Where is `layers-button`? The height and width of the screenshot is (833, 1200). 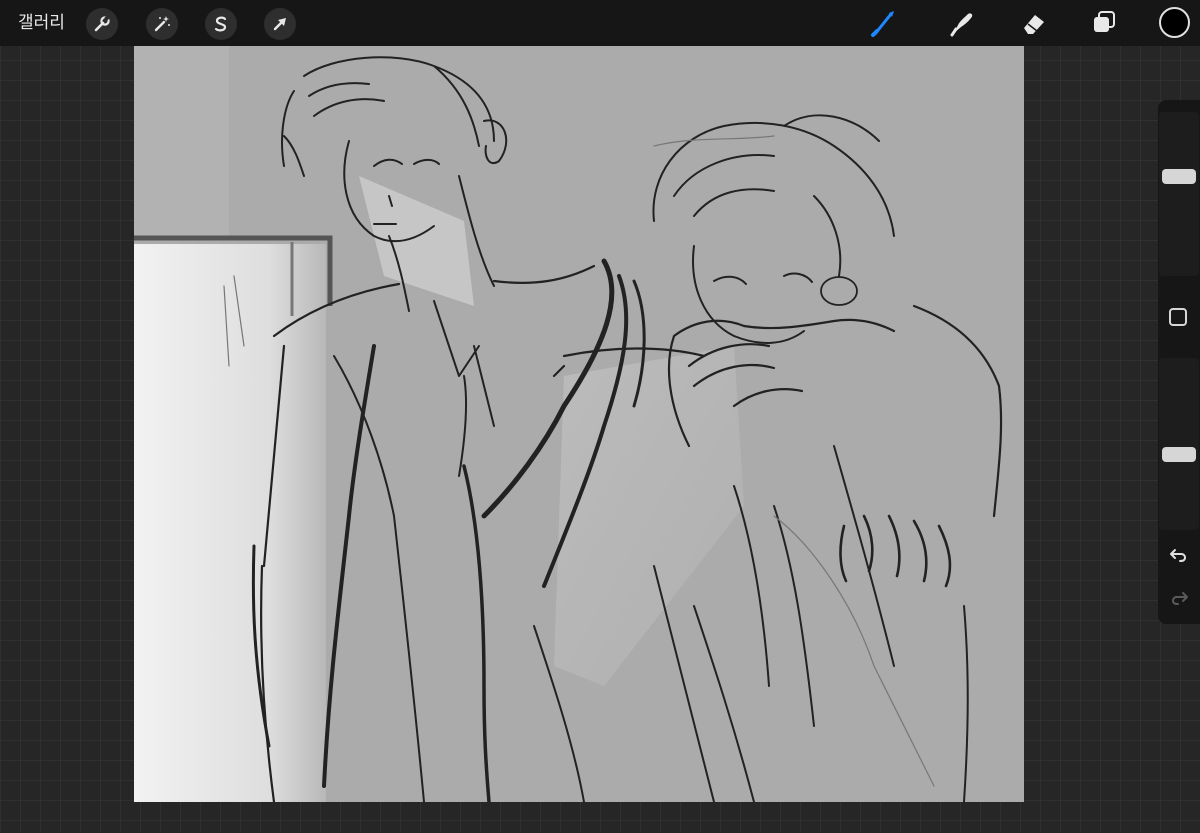 layers-button is located at coordinates (1104, 23).